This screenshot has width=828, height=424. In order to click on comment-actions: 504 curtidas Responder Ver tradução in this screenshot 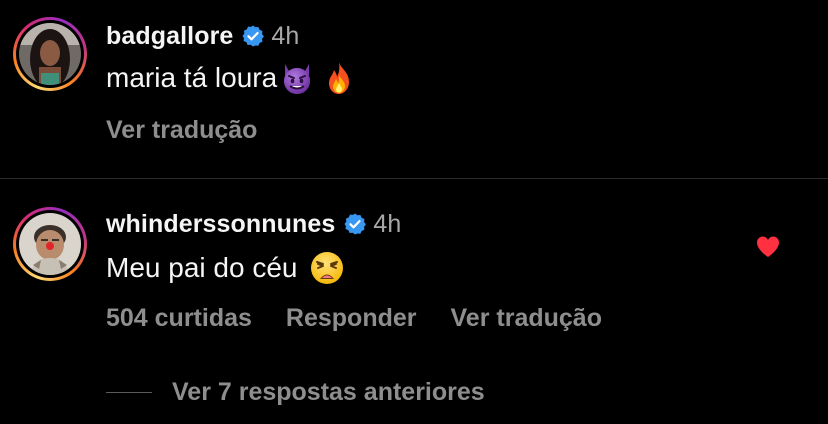, I will do `click(371, 318)`.